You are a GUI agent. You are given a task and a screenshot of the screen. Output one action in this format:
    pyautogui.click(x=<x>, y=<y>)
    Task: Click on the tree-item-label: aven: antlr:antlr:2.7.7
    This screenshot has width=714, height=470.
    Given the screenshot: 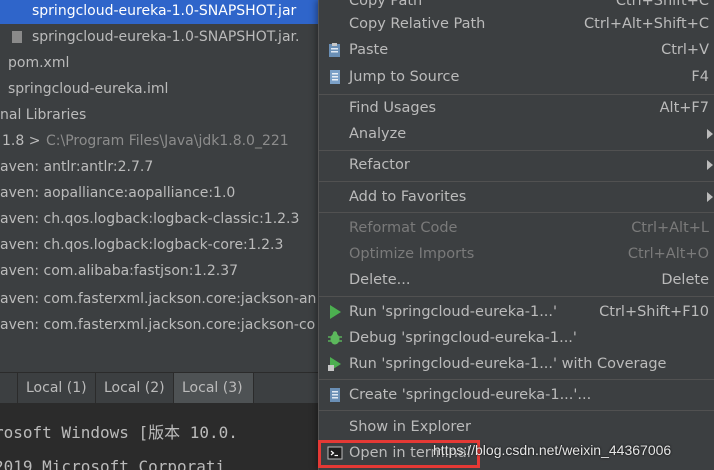 What is the action you would take?
    pyautogui.click(x=77, y=167)
    